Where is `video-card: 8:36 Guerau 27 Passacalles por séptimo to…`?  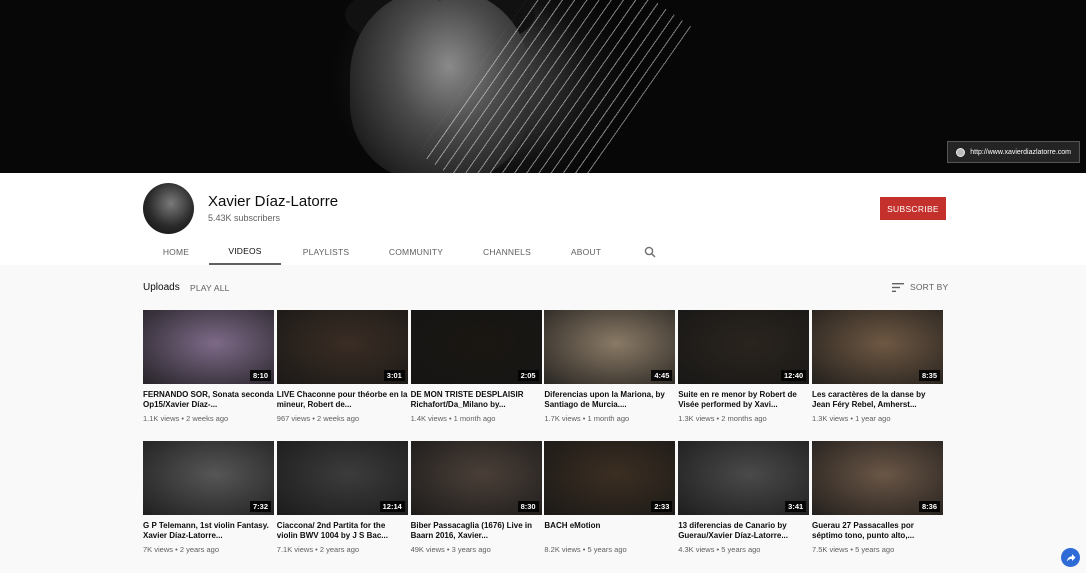
video-card: 8:36 Guerau 27 Passacalles por séptimo to… is located at coordinates (877, 497).